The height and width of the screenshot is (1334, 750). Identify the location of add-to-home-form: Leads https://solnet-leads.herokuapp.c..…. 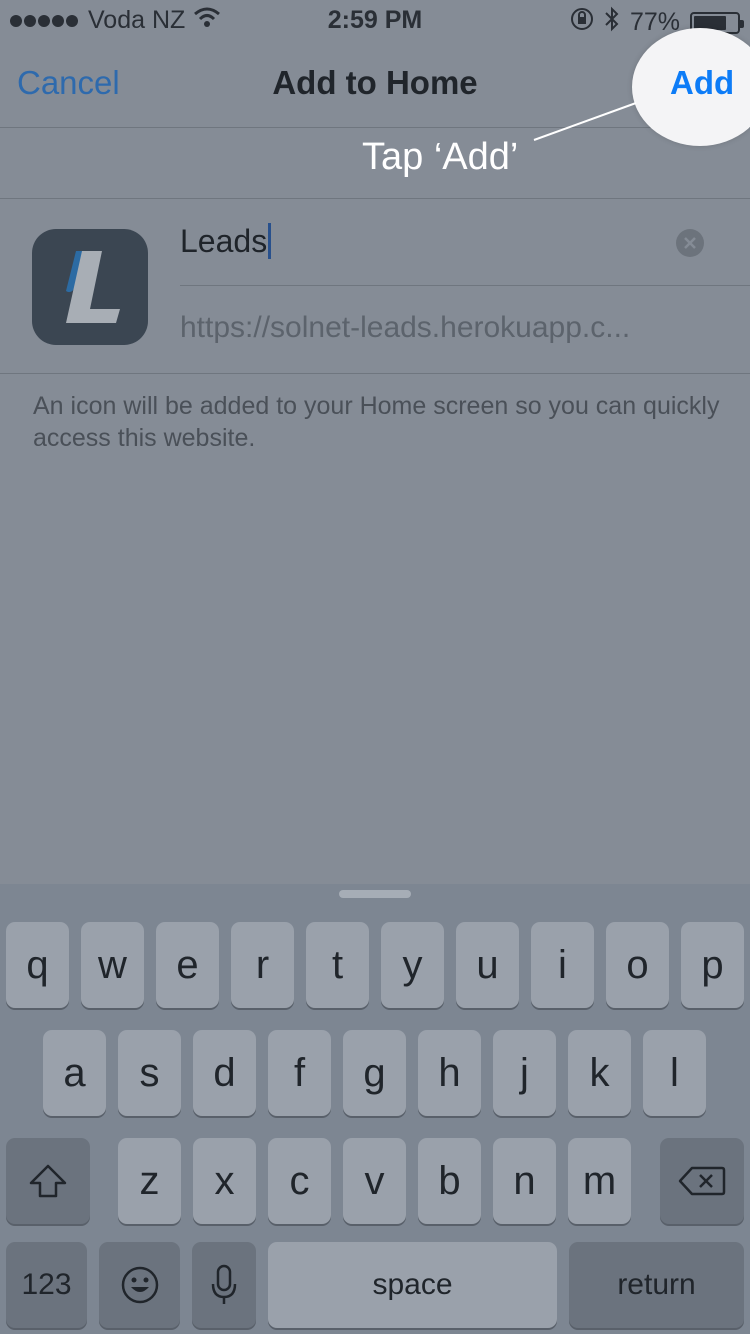
(375, 286).